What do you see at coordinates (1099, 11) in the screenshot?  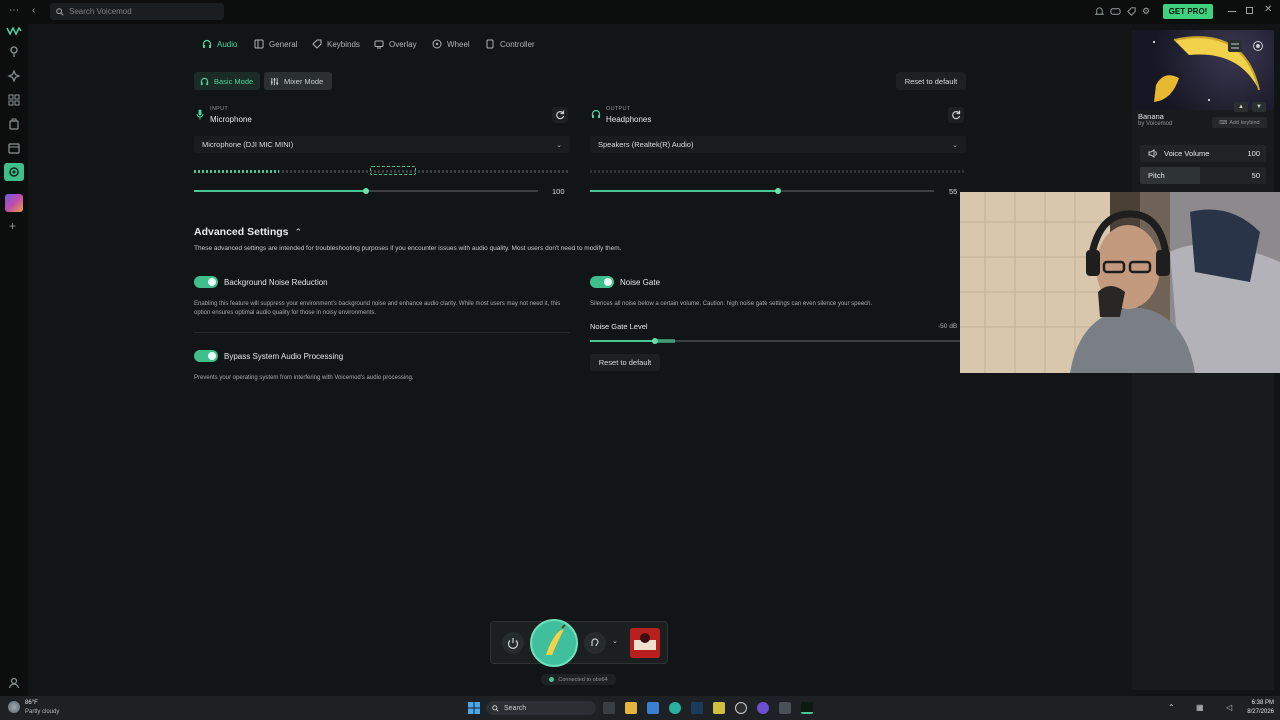 I see `bell-icon` at bounding box center [1099, 11].